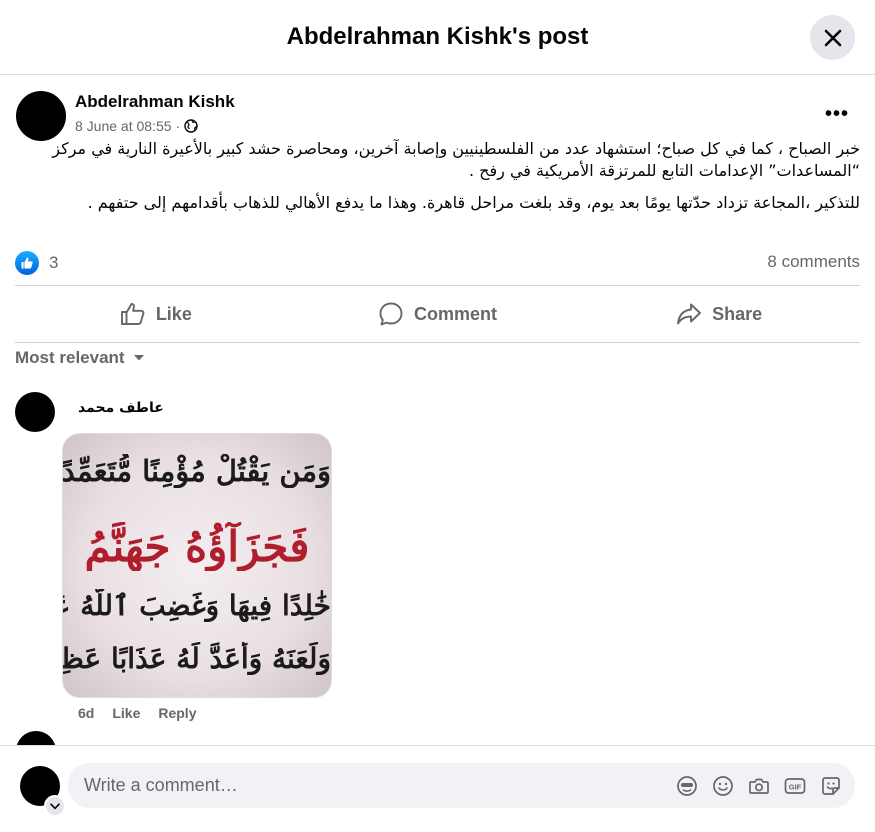  I want to click on author-avatar, so click(41, 116).